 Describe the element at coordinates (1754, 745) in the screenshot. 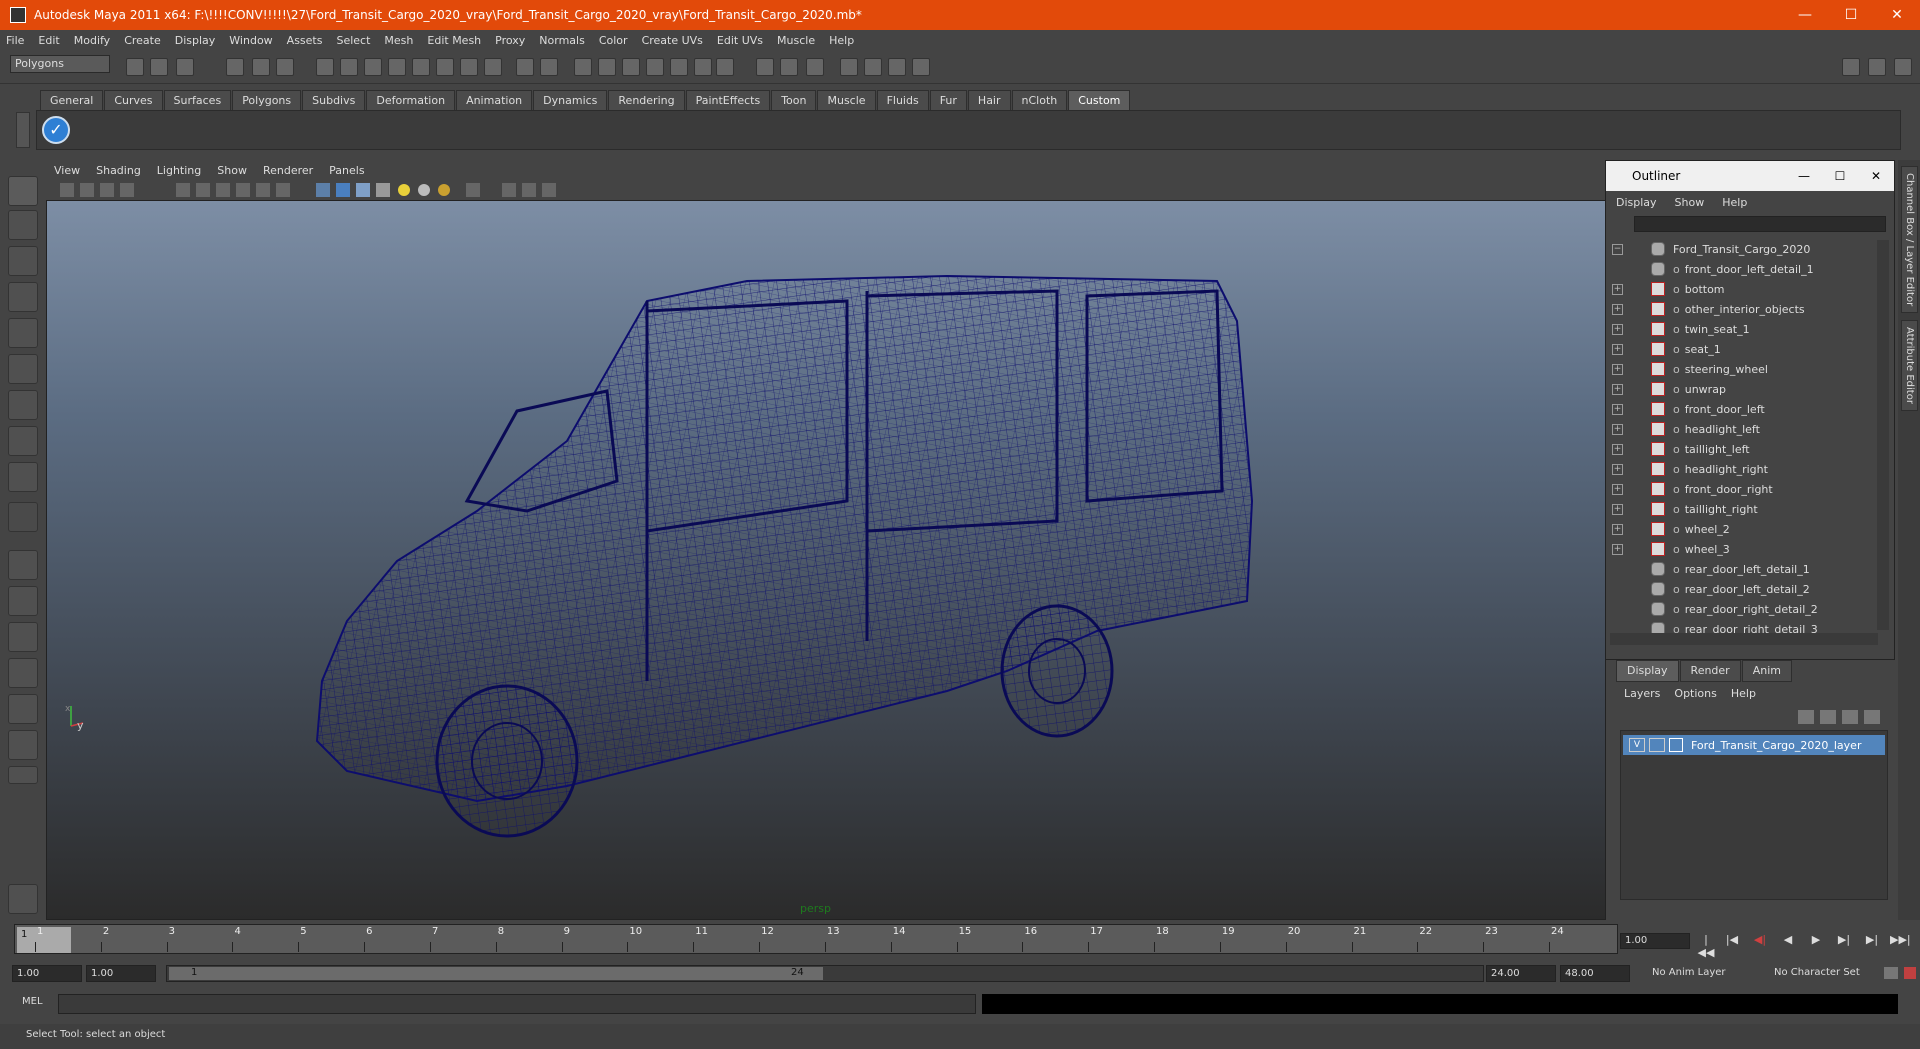

I see `layer-row: V Ford_Transit_Cargo_2020_layer` at that location.